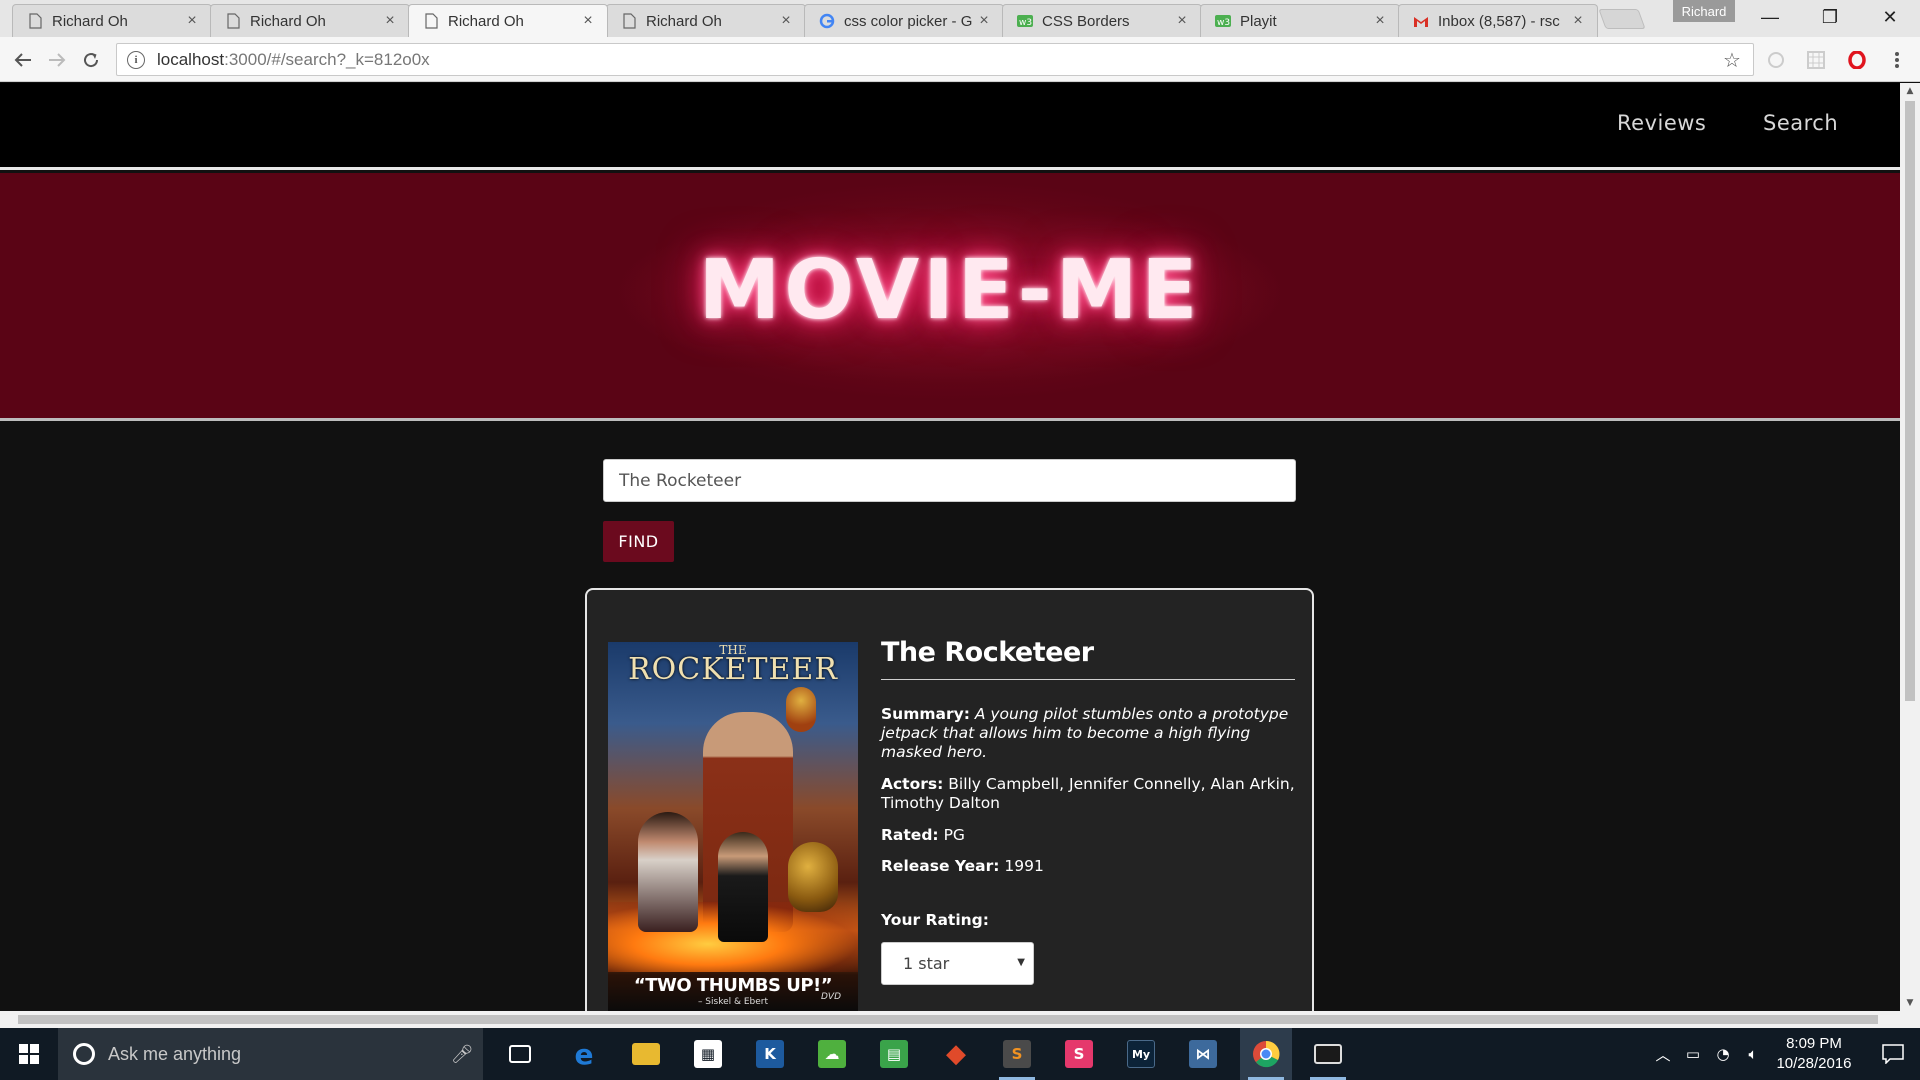 The width and height of the screenshot is (1920, 1080). I want to click on slack-icon: S, so click(1079, 1054).